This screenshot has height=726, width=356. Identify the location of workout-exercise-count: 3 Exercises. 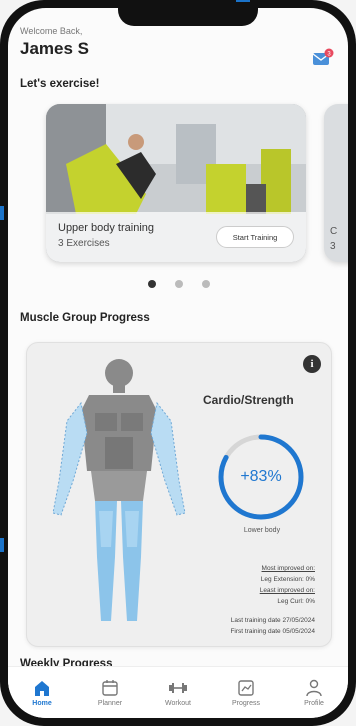
(84, 243).